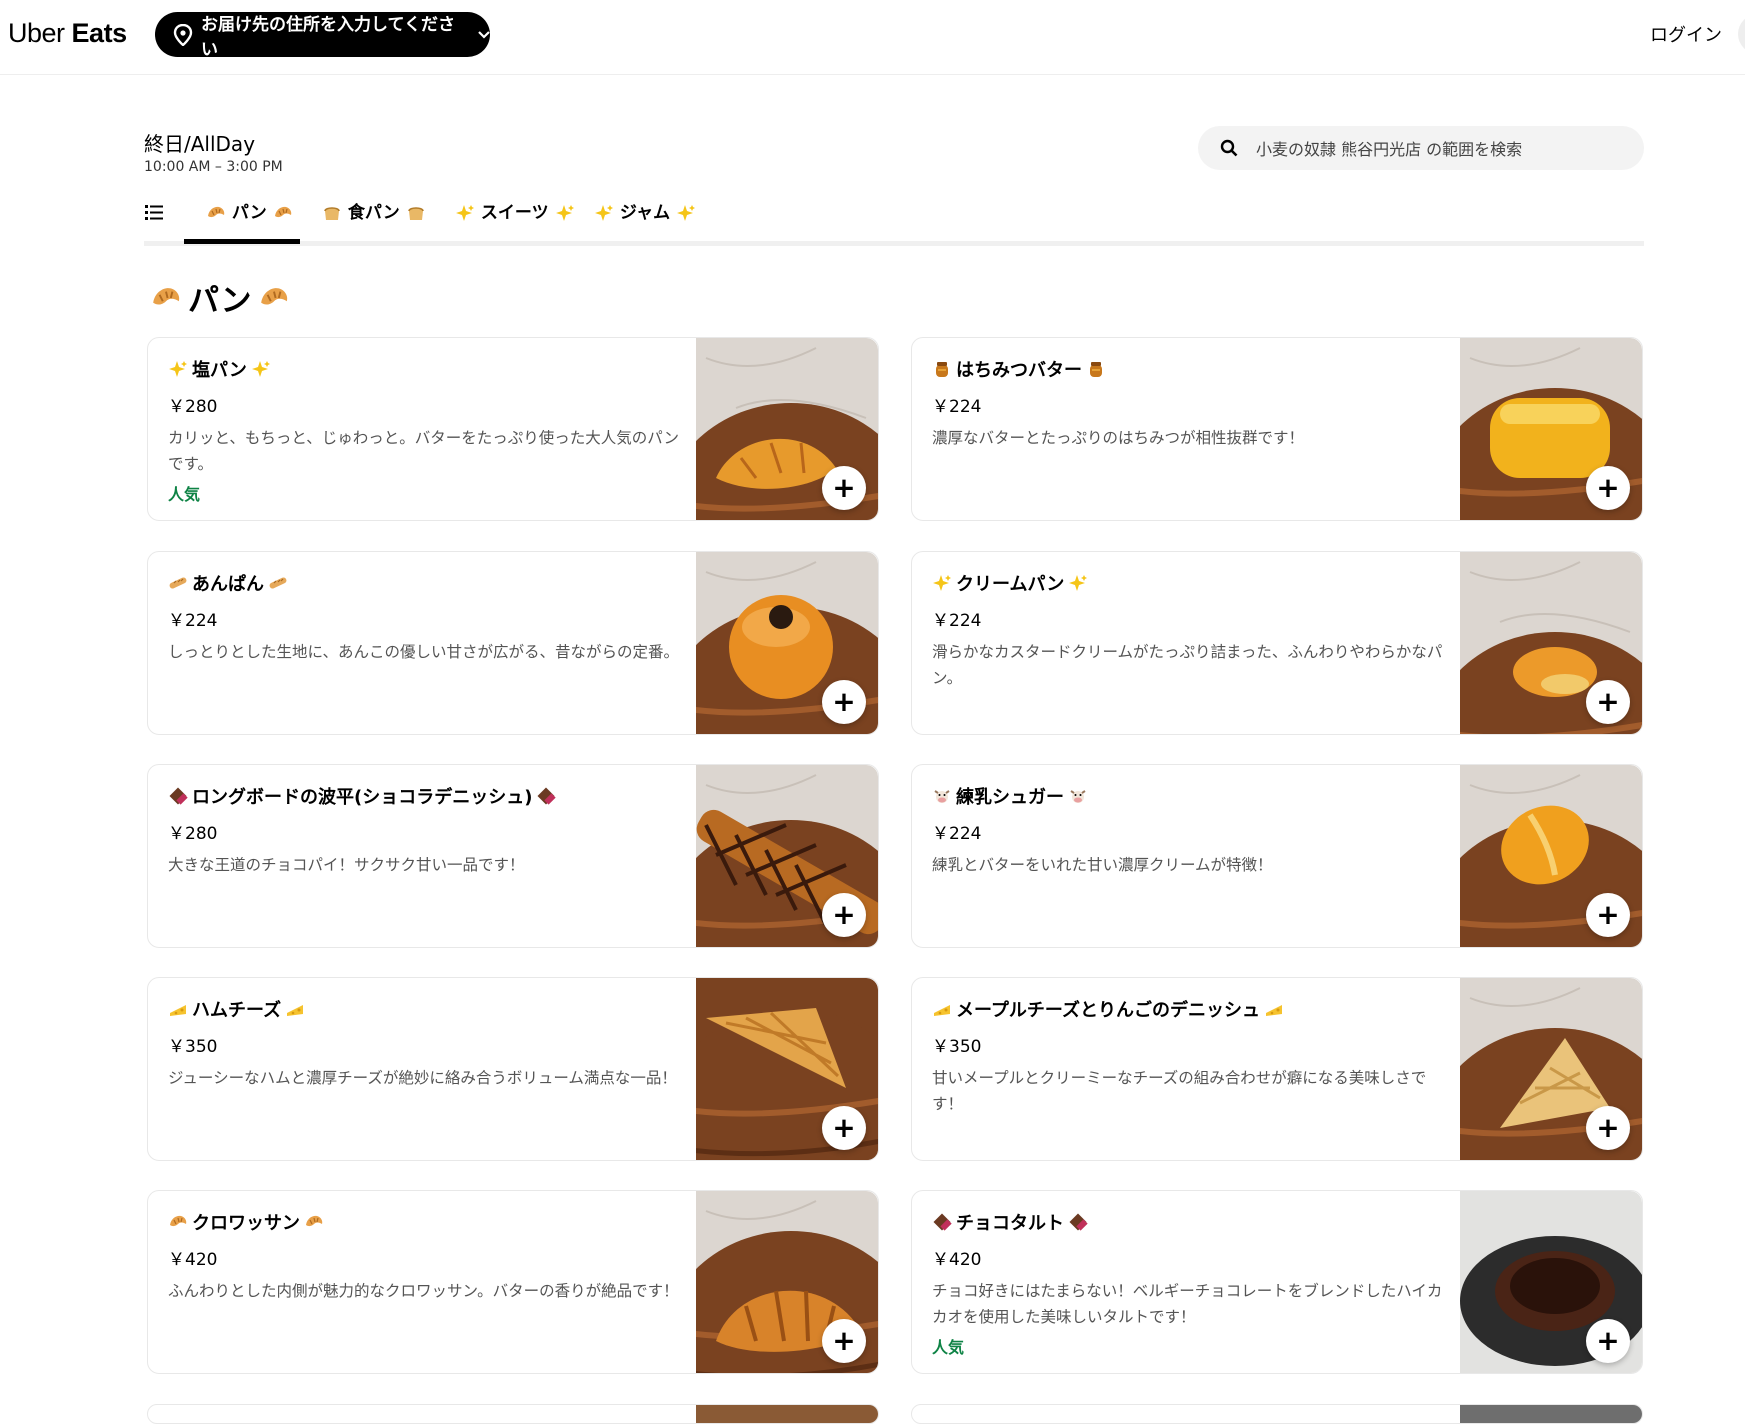 Image resolution: width=1745 pixels, height=1424 pixels. I want to click on delivery-address-button: お届け先の住所を入力してください, so click(322, 36).